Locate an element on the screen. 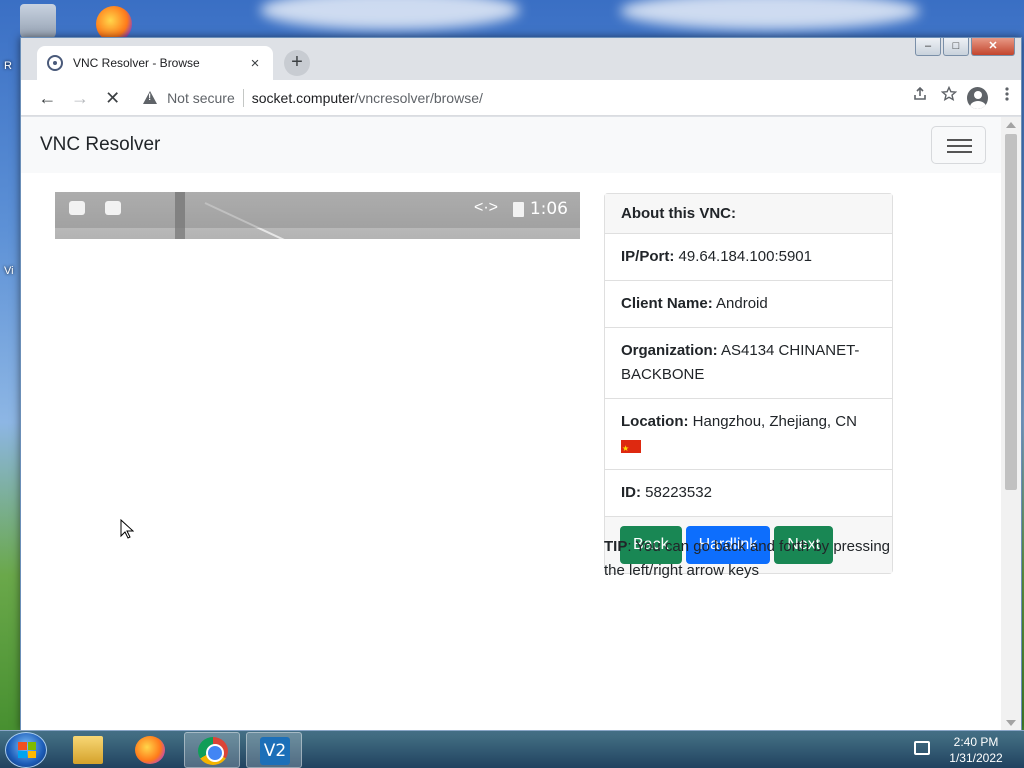  ip-port-item: IP/Port: 49.64.184.100:5901 is located at coordinates (748, 257).